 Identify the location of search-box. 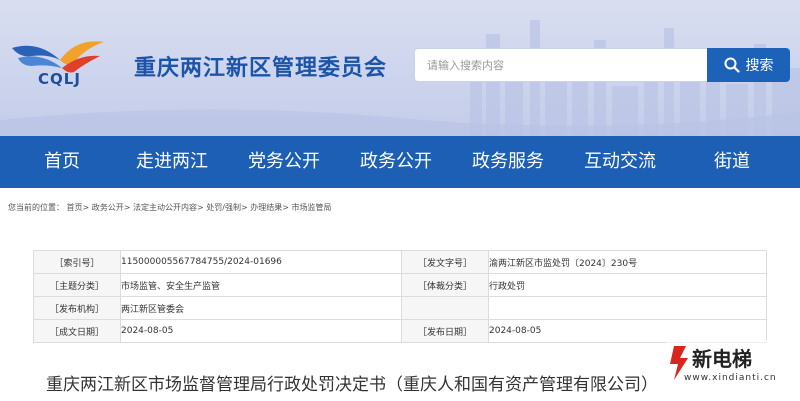
(561, 65).